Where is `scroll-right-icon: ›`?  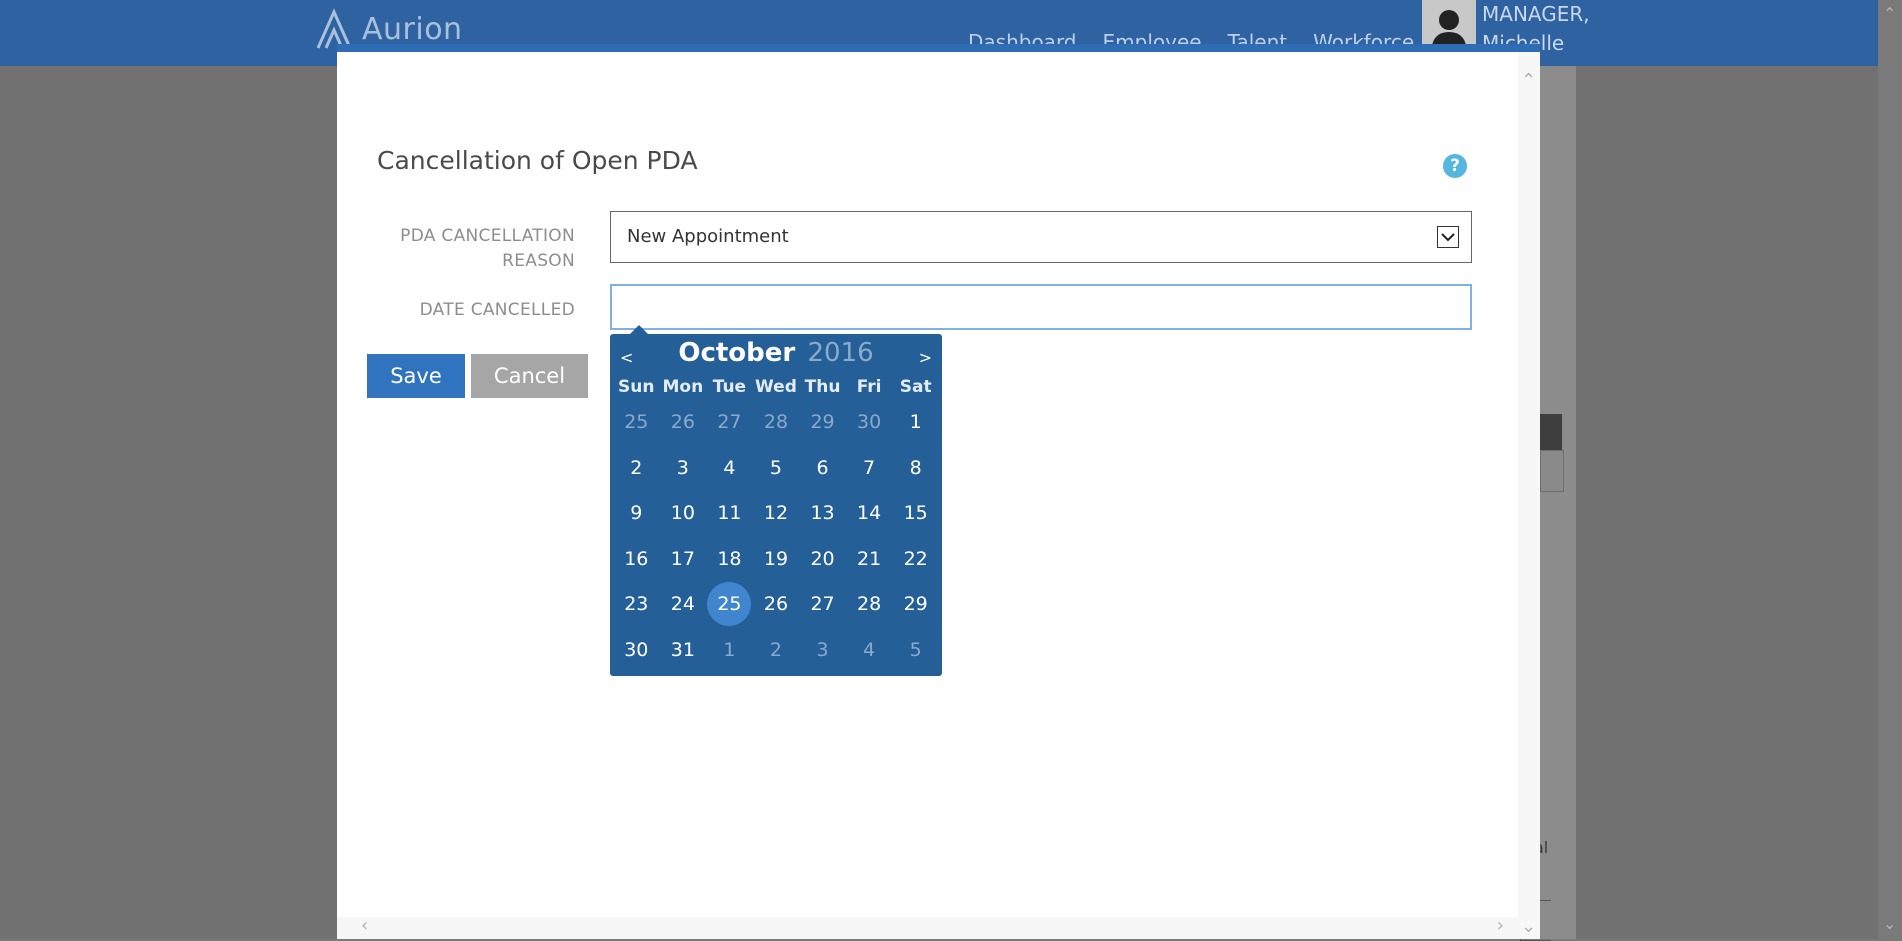 scroll-right-icon: › is located at coordinates (1500, 925).